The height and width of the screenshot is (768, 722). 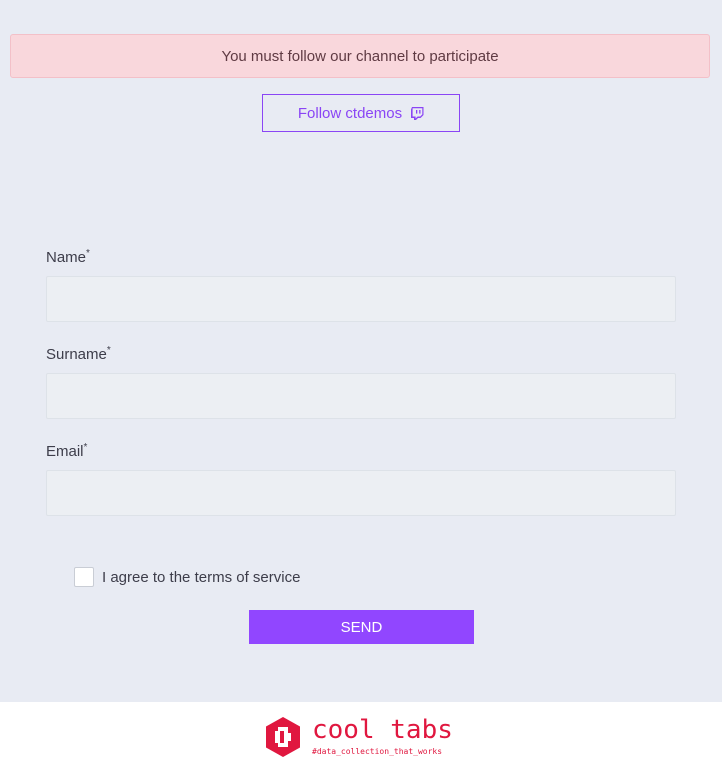 I want to click on email-label: Email*, so click(x=67, y=451).